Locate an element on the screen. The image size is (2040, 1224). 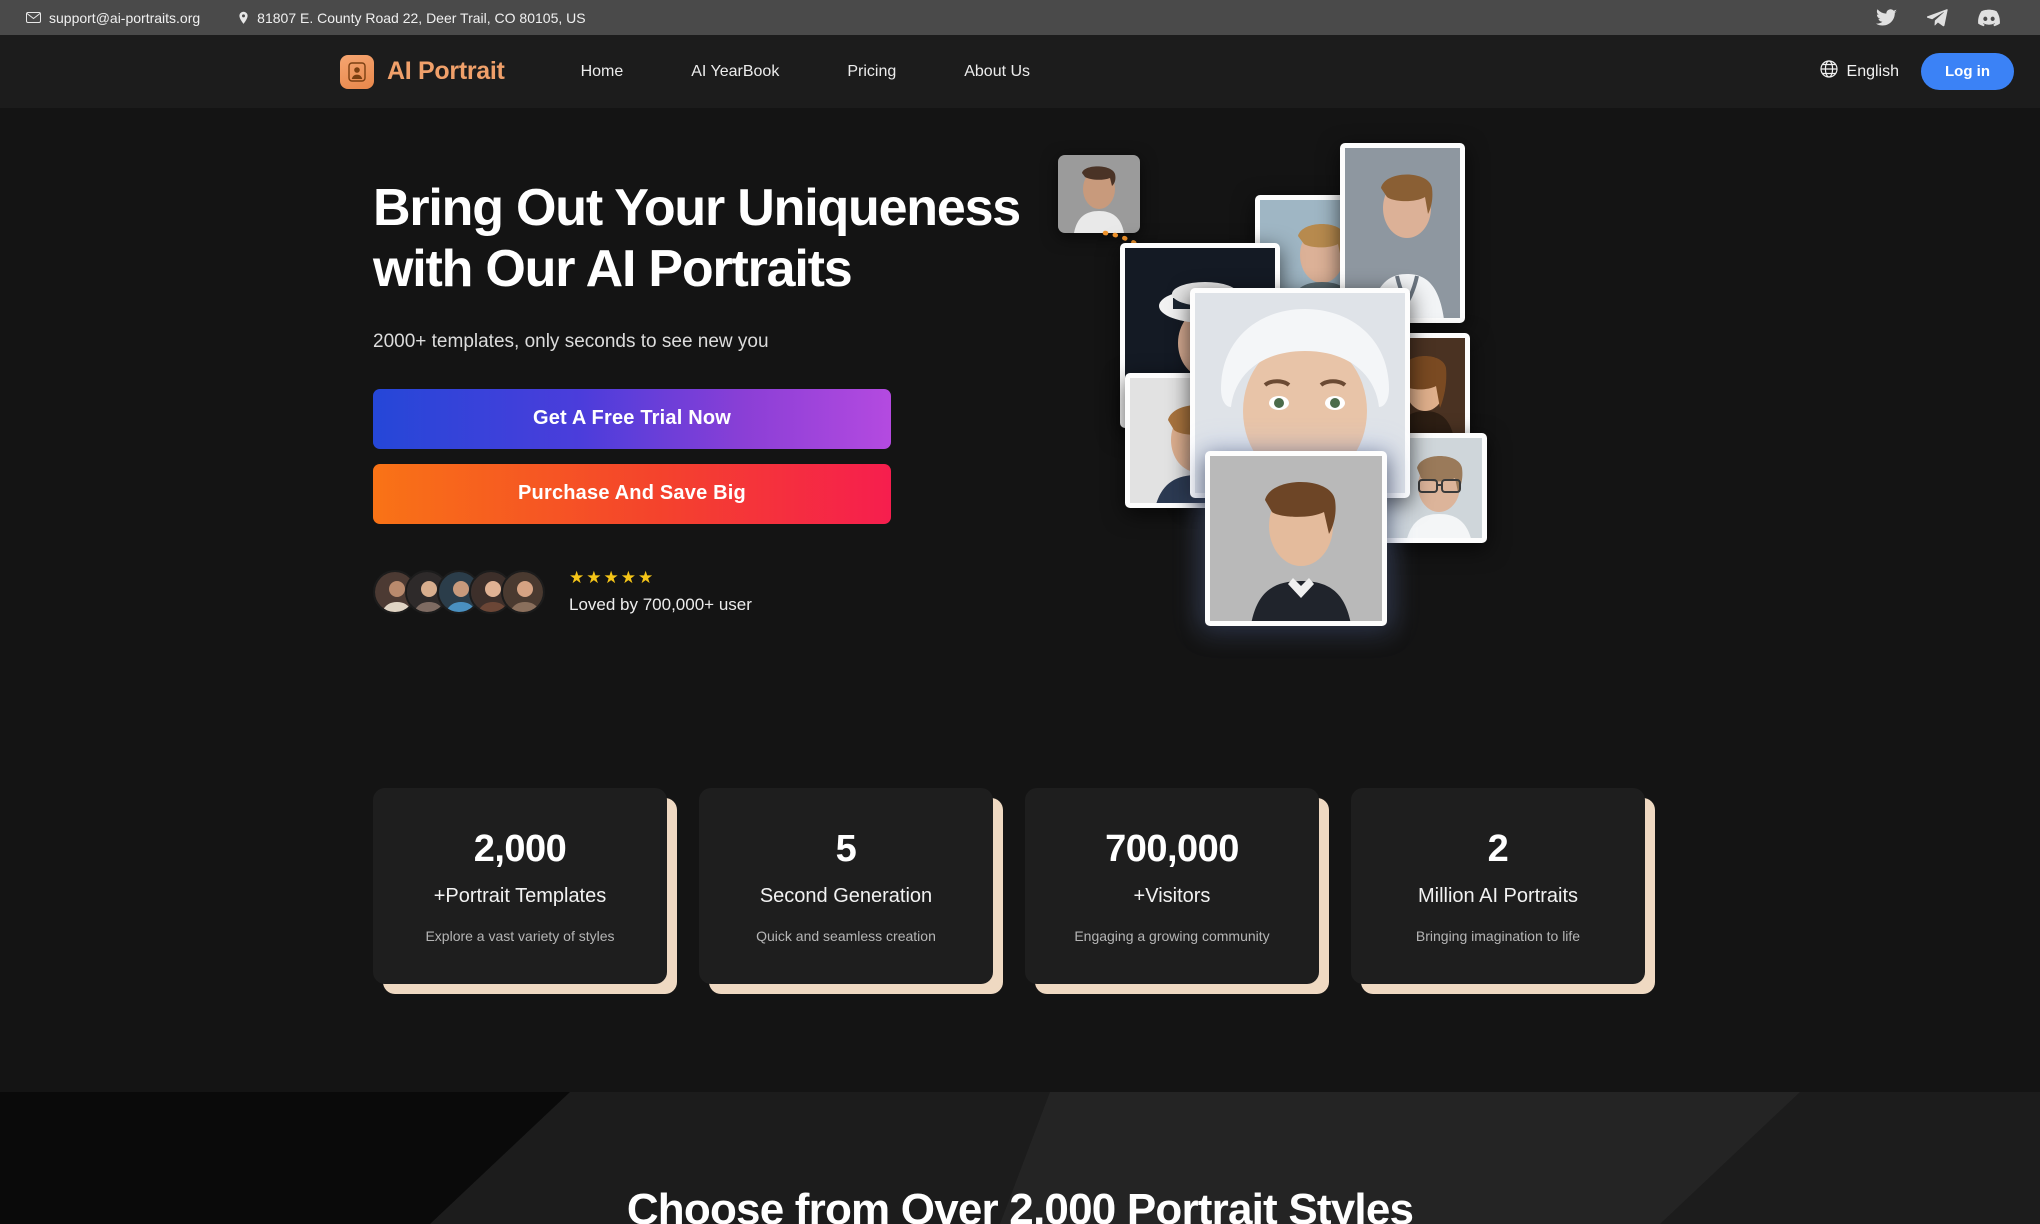
rating-block: ★★★★★ Loved by 700,000+ user is located at coordinates (660, 592).